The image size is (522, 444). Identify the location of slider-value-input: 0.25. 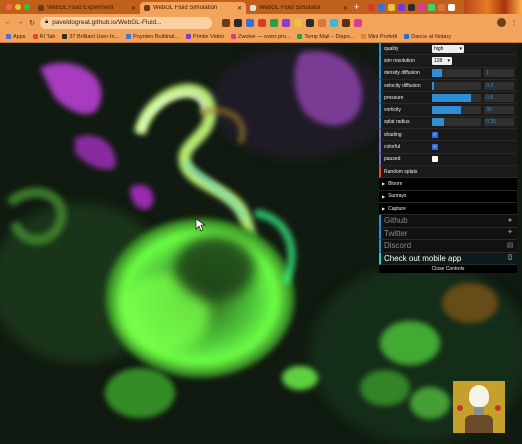
(499, 122).